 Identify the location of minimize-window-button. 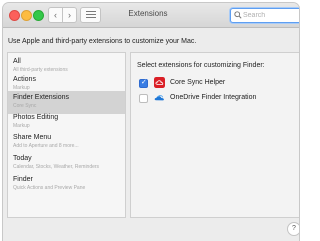
(26, 15).